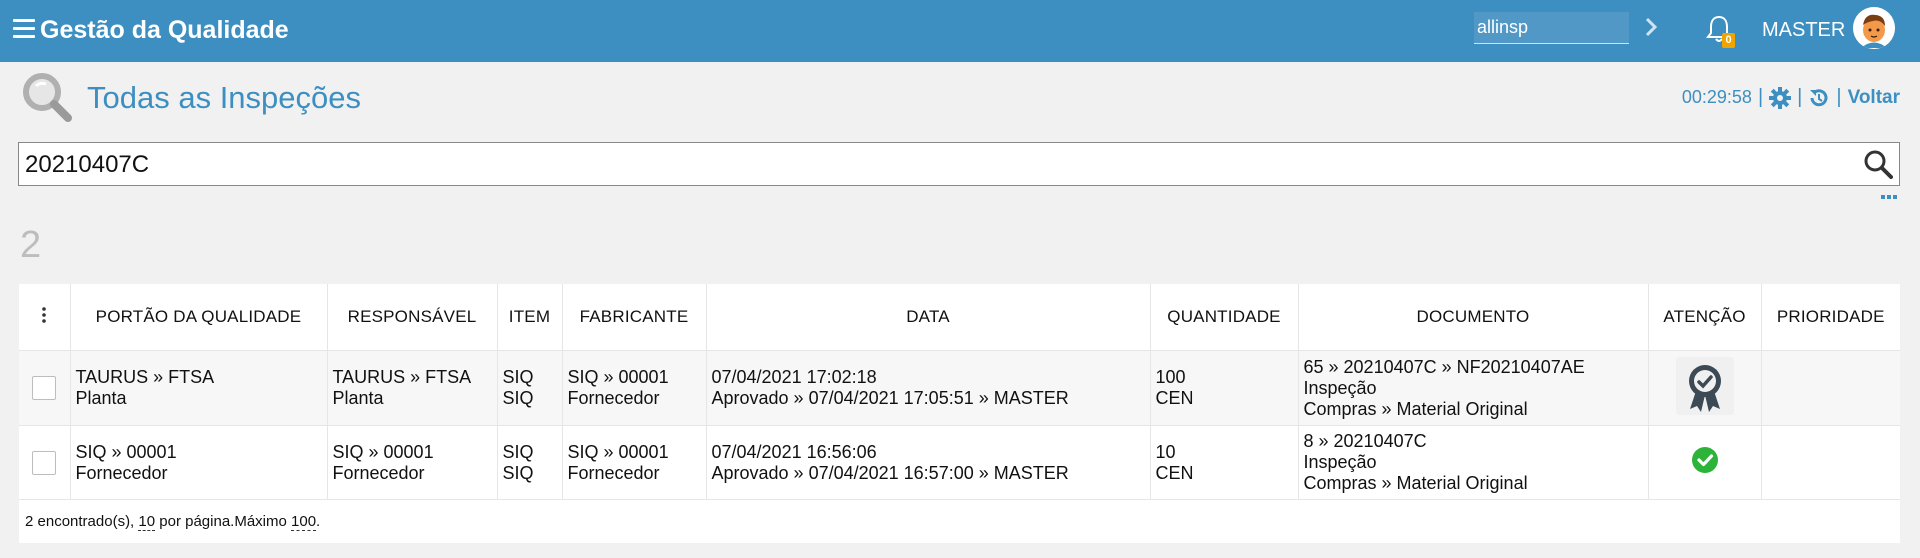 This screenshot has height=558, width=1920. Describe the element at coordinates (1878, 164) in the screenshot. I see `search-icon` at that location.